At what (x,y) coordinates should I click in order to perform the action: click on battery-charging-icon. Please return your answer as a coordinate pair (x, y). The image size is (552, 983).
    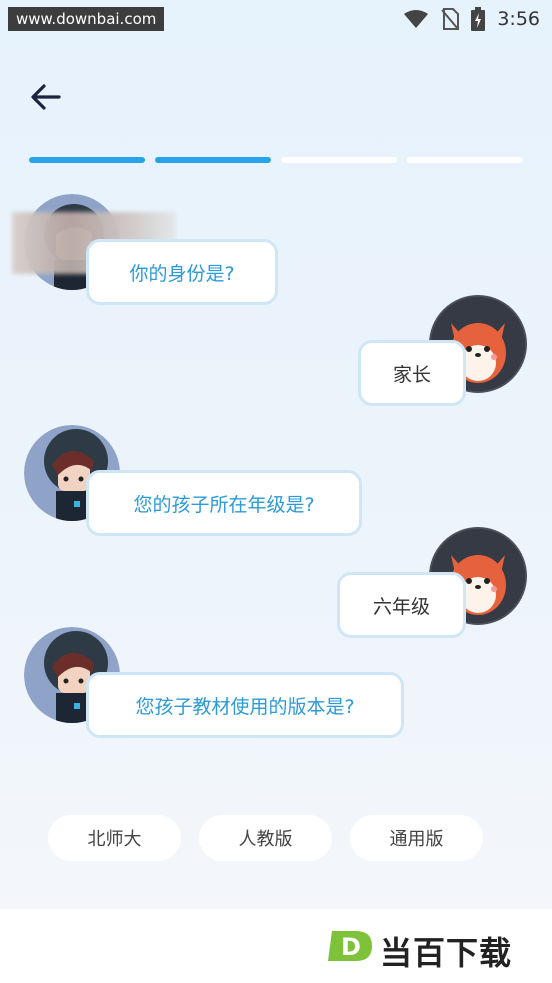
    Looking at the image, I should click on (478, 19).